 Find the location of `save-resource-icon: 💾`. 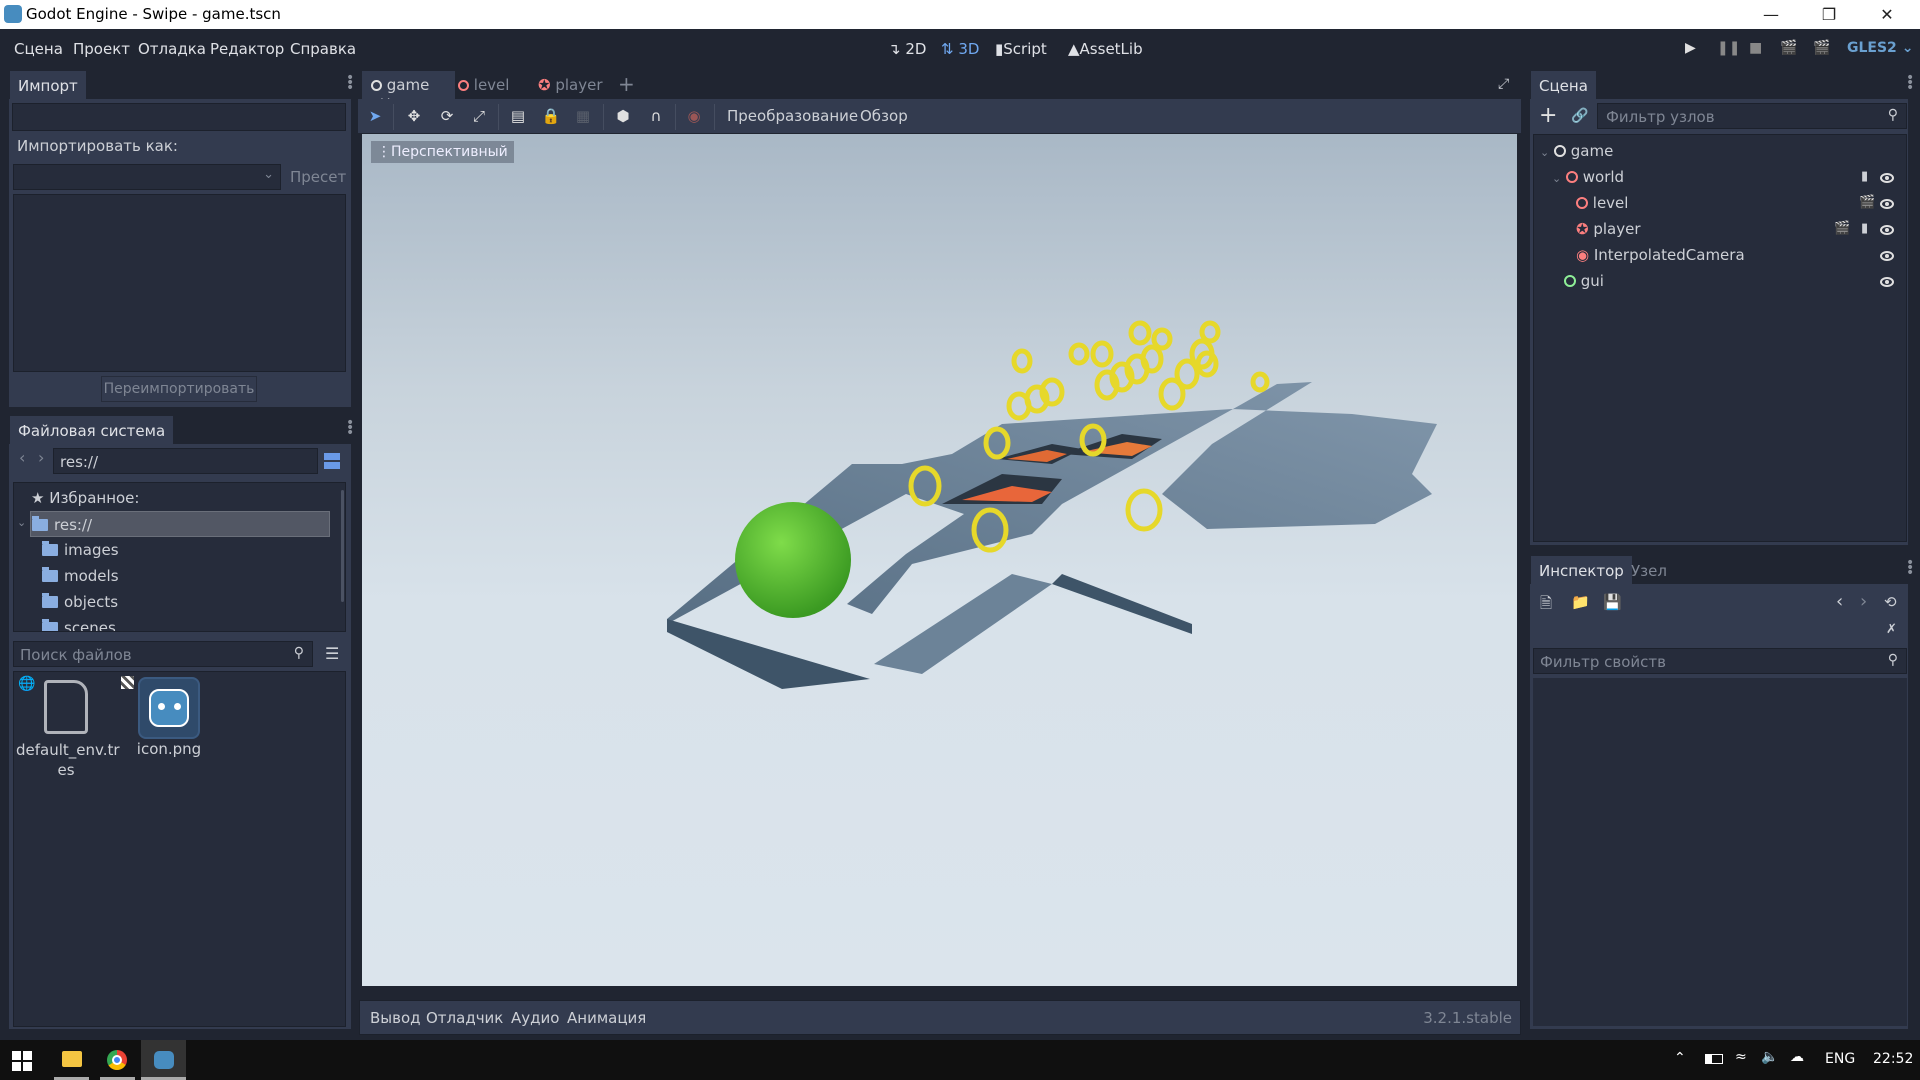

save-resource-icon: 💾 is located at coordinates (1612, 602).